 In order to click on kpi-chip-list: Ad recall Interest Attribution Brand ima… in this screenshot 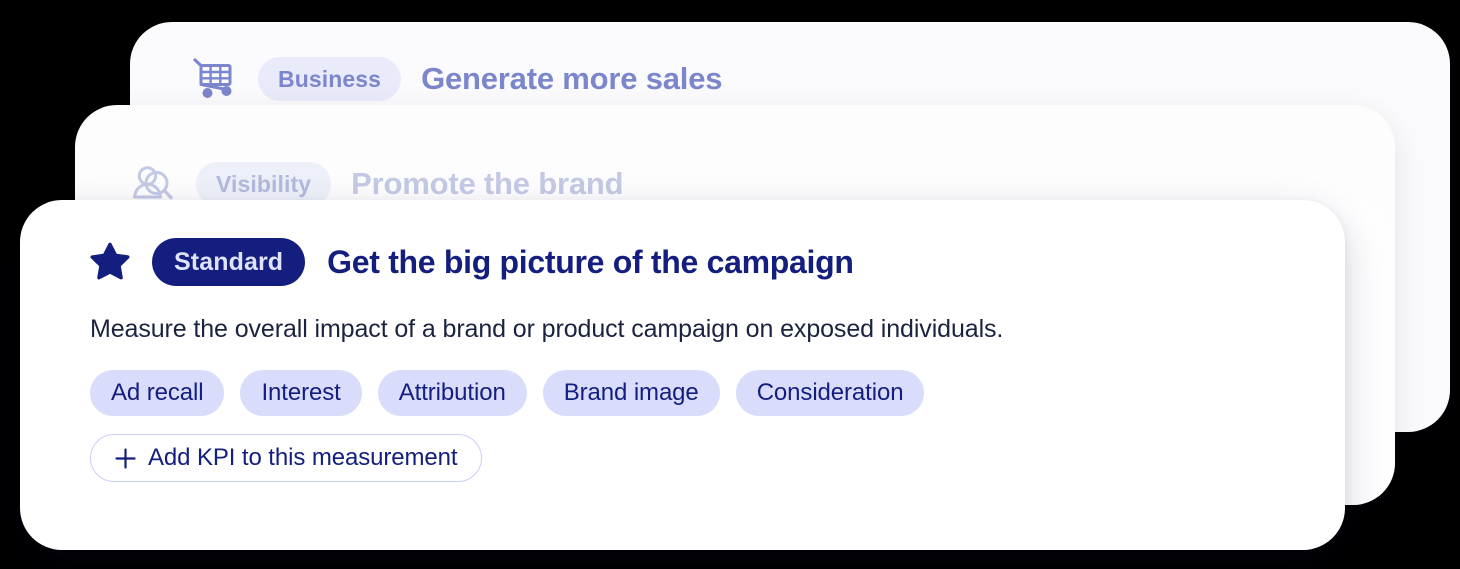, I will do `click(697, 393)`.